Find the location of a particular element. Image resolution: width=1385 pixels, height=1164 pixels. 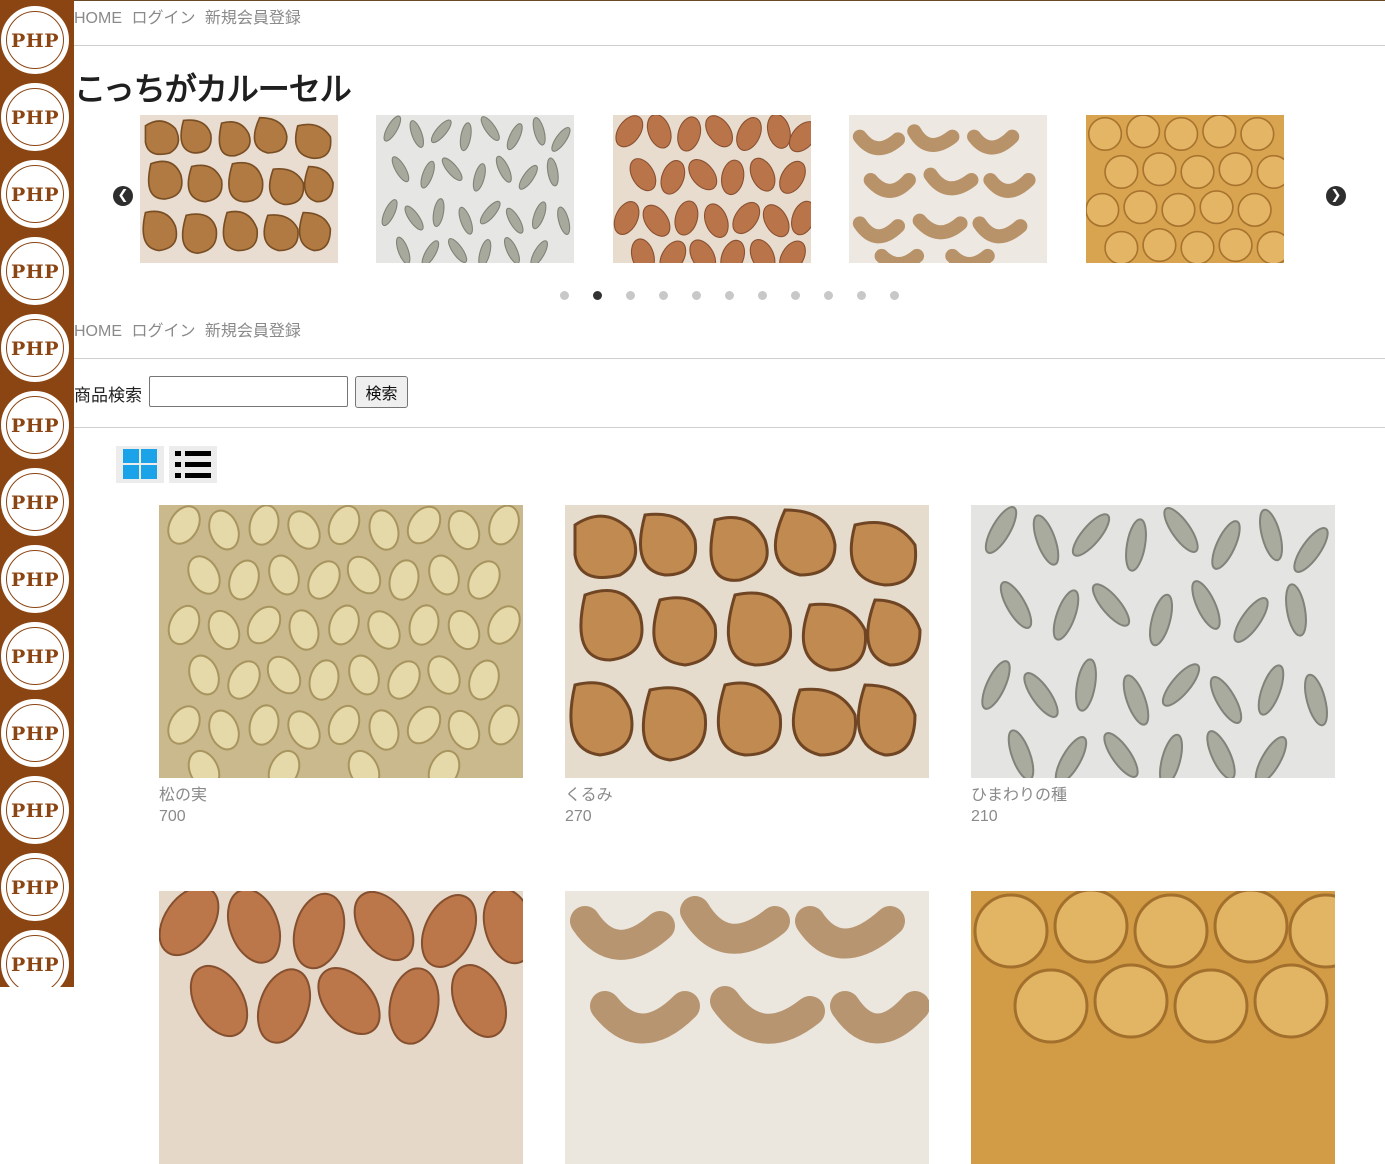

product-image-walnut is located at coordinates (747, 641).